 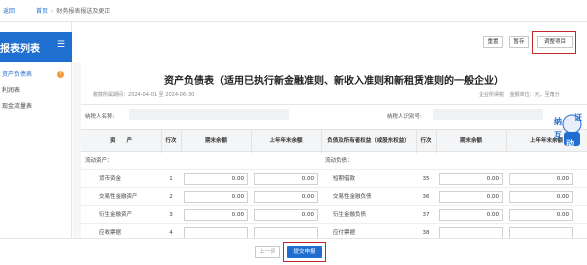 I want to click on period-start: 2024-04-01, so click(x=143, y=95).